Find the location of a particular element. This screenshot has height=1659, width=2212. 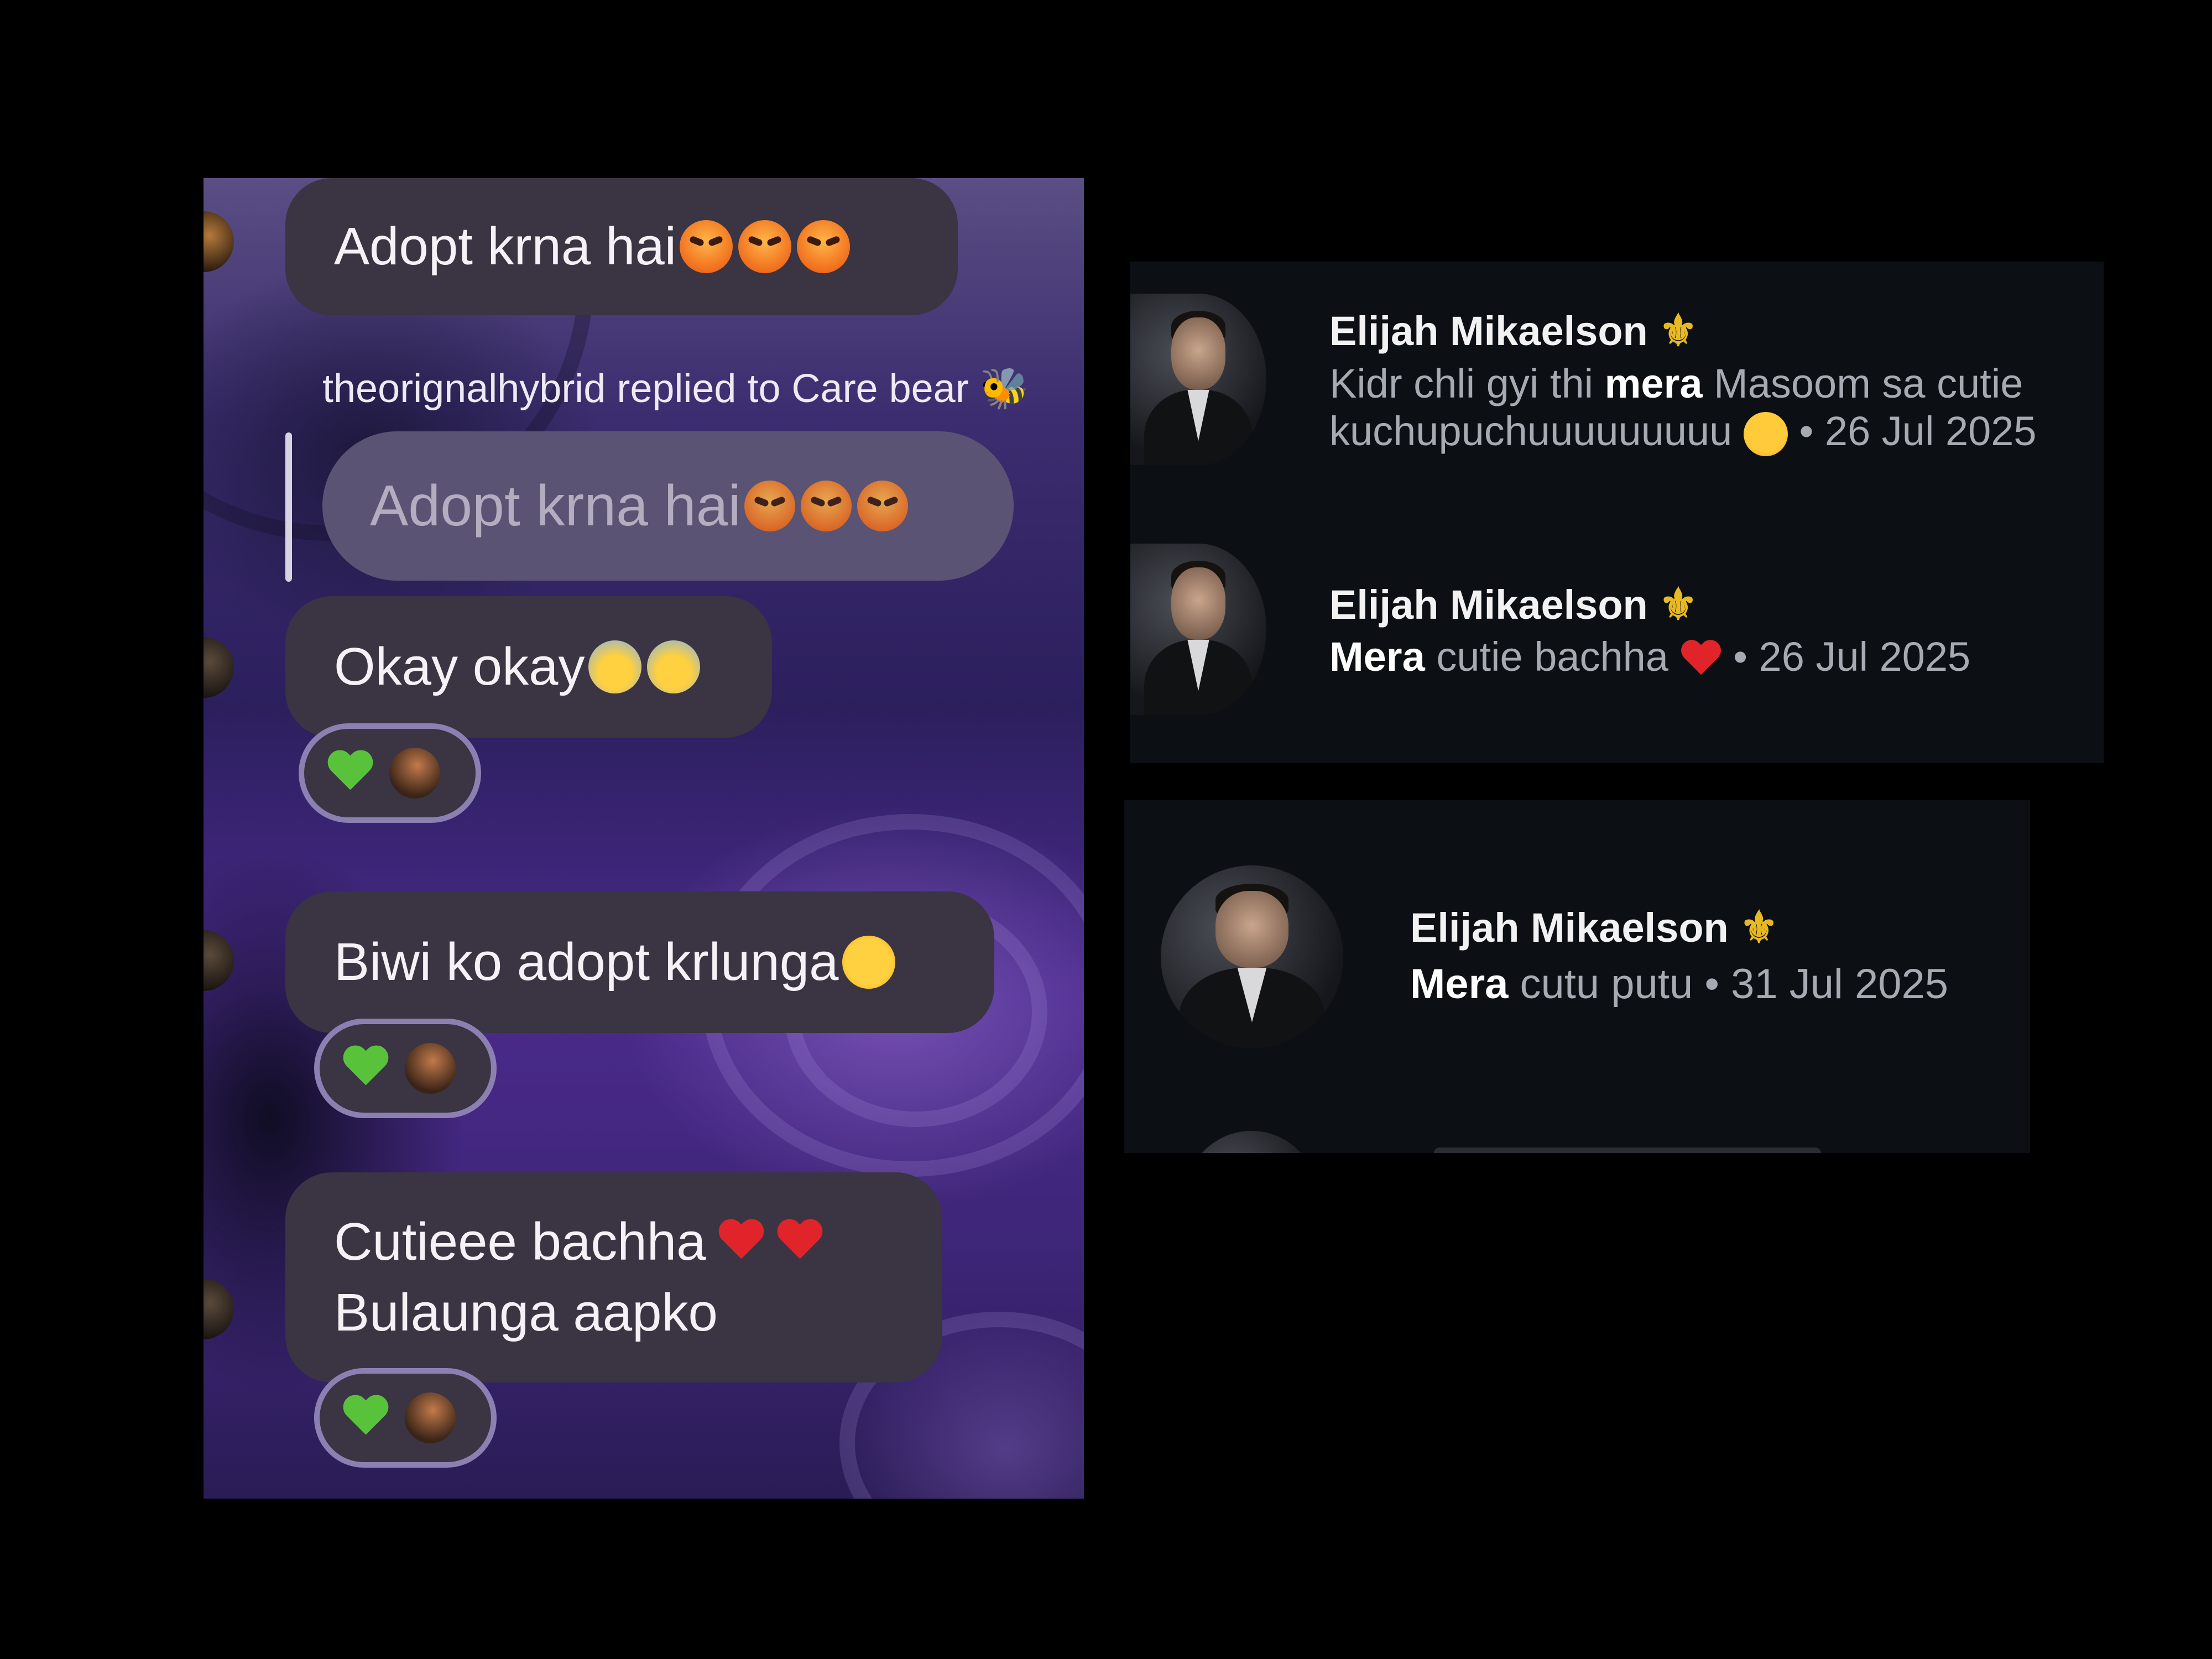

message-text: Adopt krna hai is located at coordinates (506, 247).